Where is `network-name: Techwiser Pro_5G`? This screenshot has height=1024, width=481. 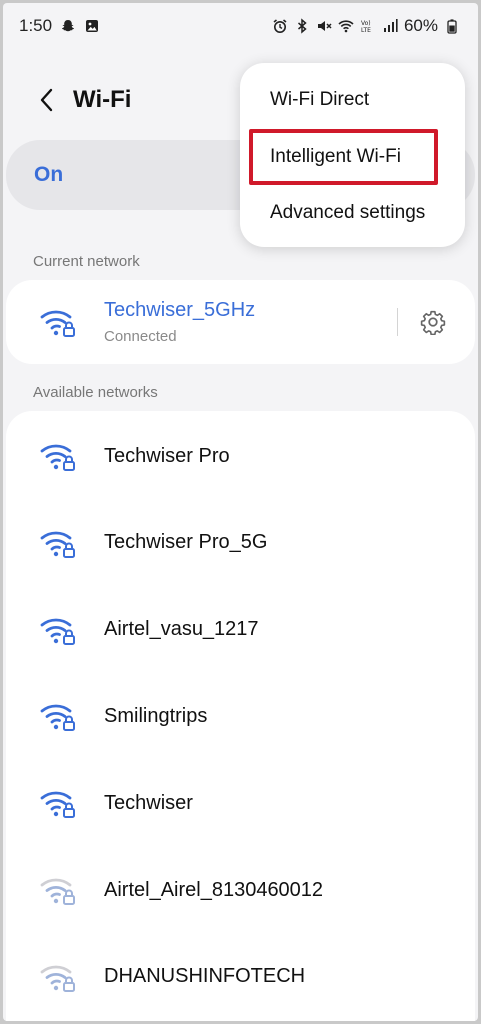 network-name: Techwiser Pro_5G is located at coordinates (186, 542).